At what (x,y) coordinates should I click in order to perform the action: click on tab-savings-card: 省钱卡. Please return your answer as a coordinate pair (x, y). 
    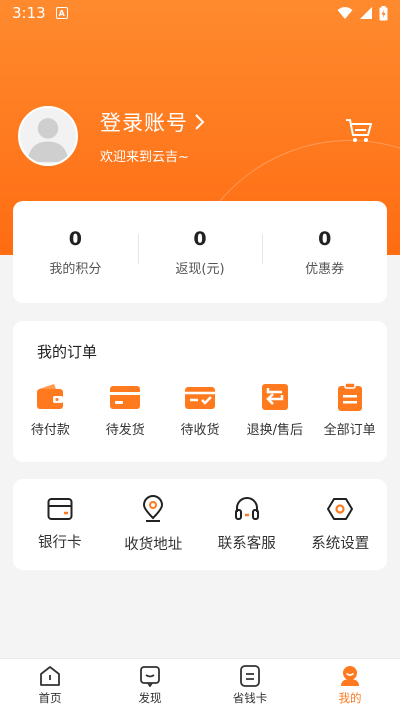
    Looking at the image, I should click on (250, 685).